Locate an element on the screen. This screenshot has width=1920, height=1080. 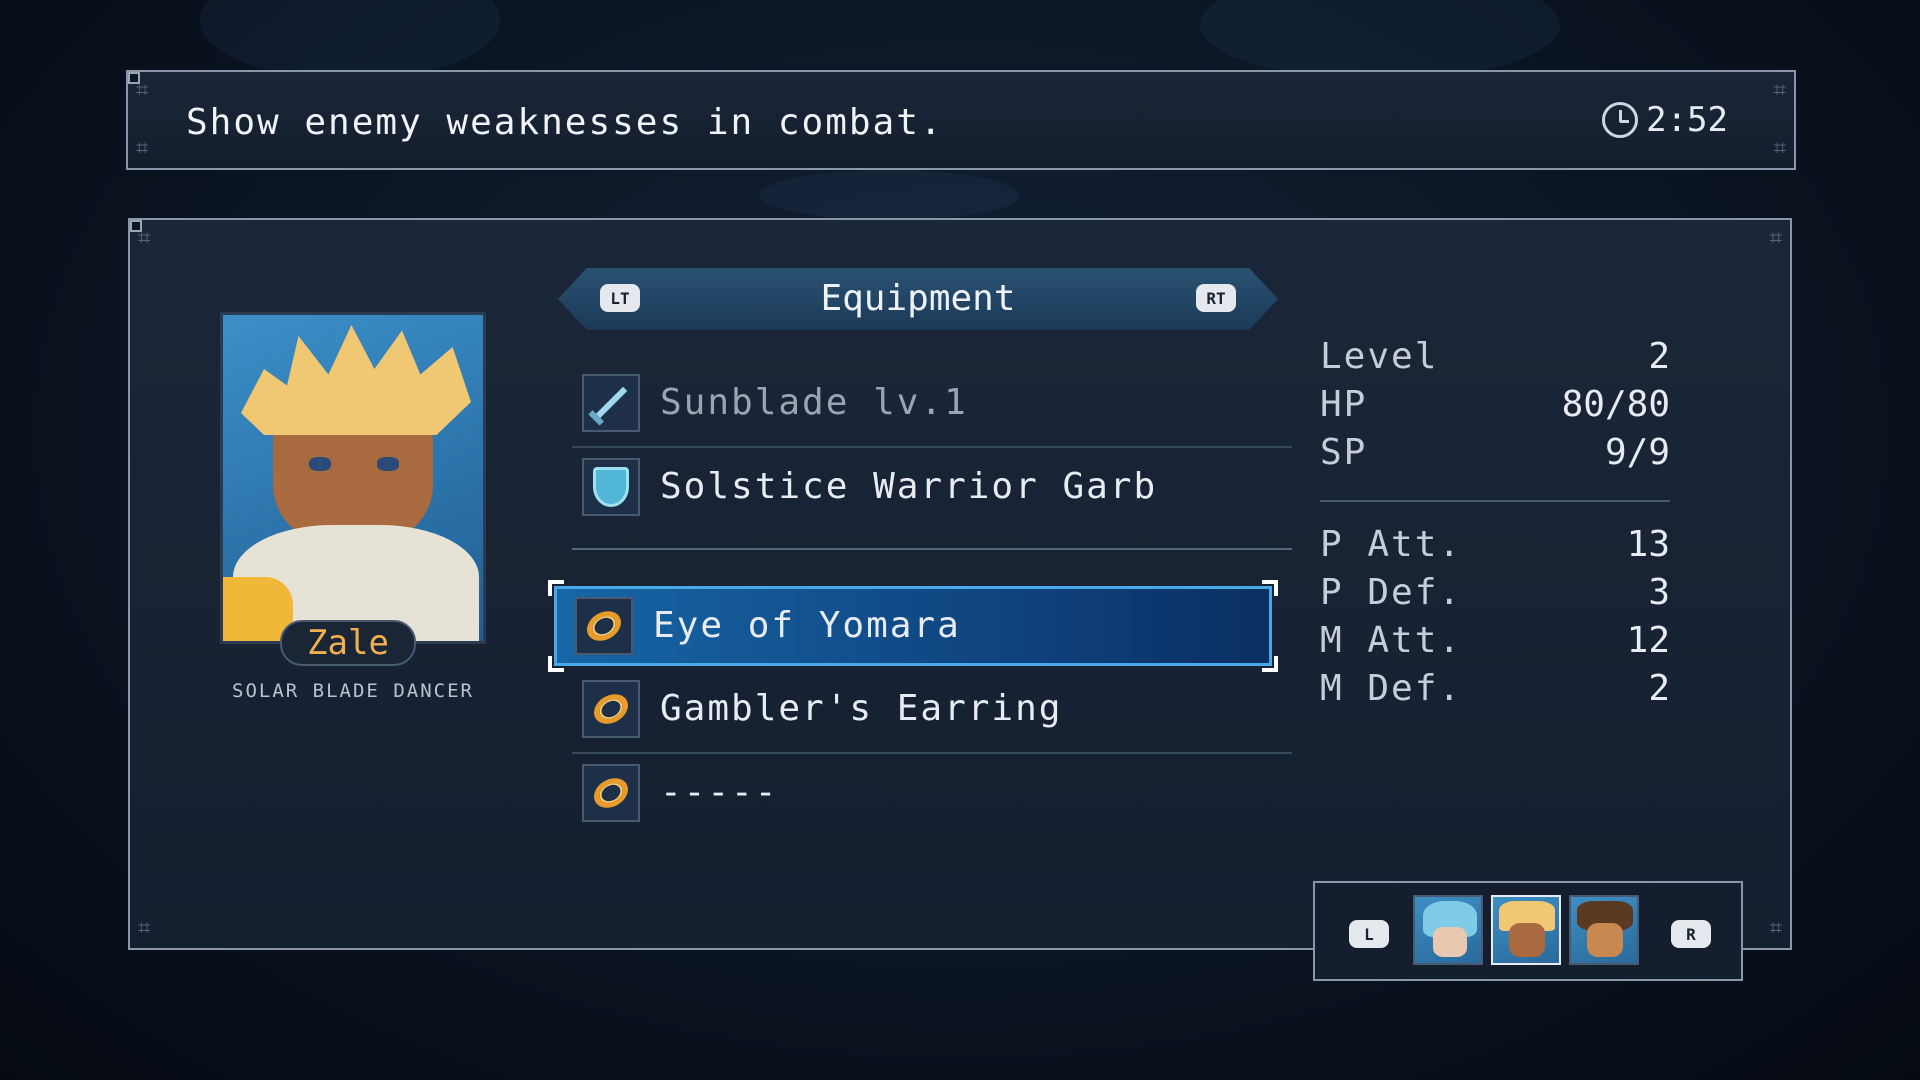
stat-value: 80/80 is located at coordinates (1615, 404).